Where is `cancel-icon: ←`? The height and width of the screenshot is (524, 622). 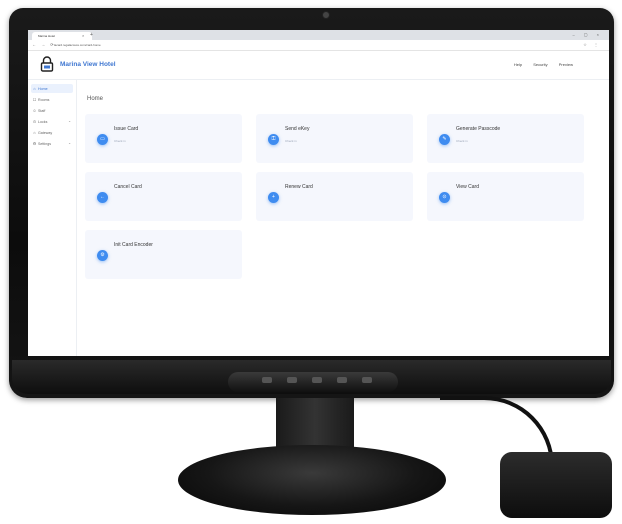 cancel-icon: ← is located at coordinates (102, 197).